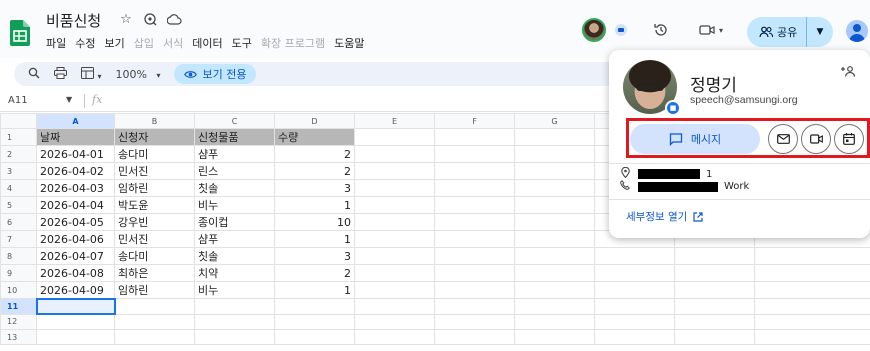  What do you see at coordinates (242, 43) in the screenshot?
I see `menu-tools: 도구` at bounding box center [242, 43].